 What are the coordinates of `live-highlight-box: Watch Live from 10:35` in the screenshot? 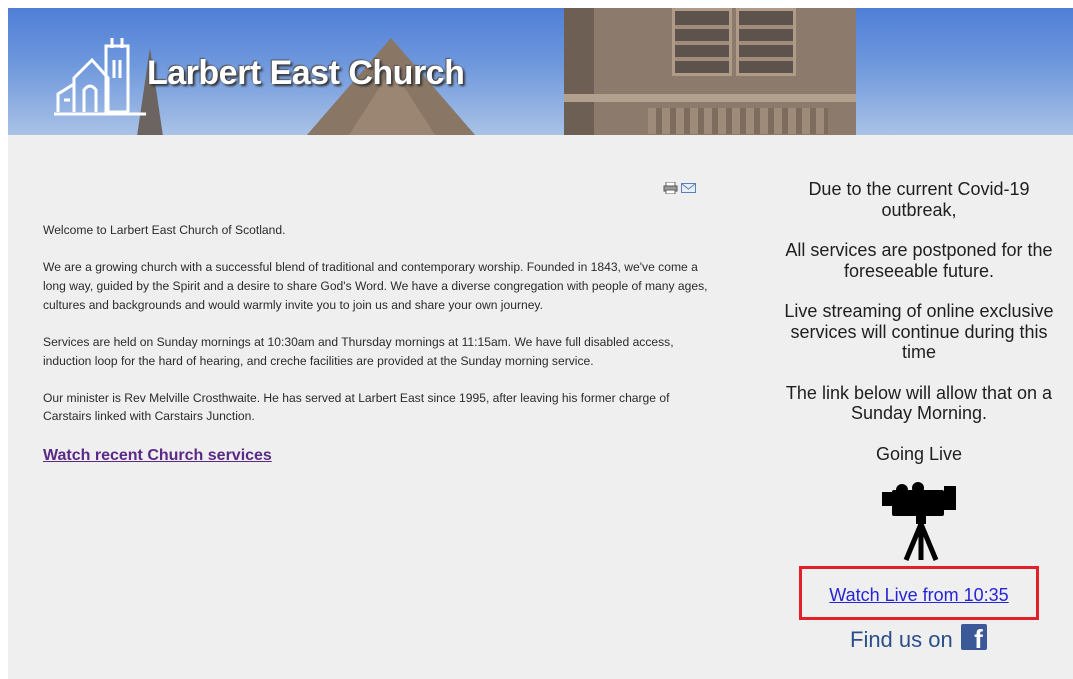 It's located at (919, 593).